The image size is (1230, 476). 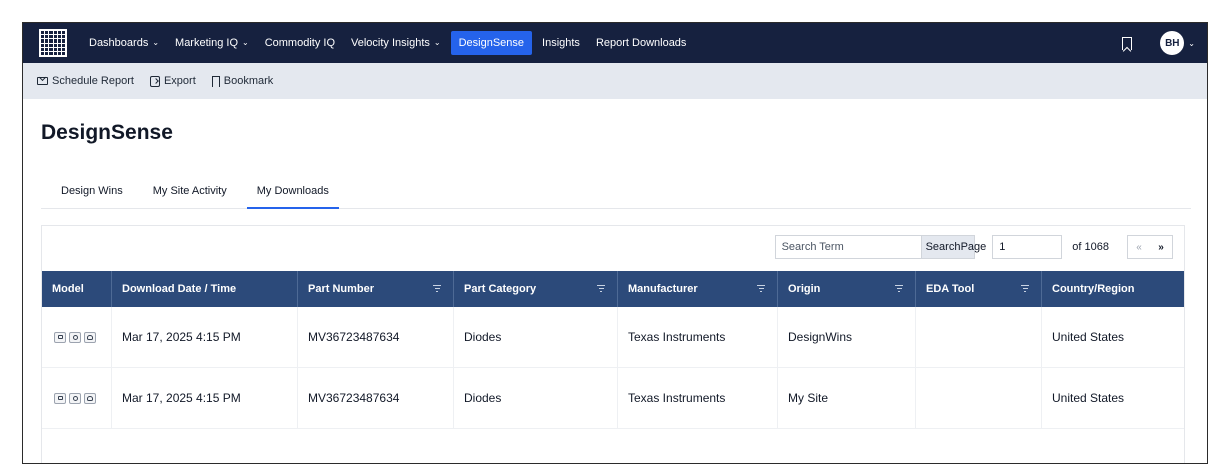 I want to click on nav-insights: Insights, so click(x=561, y=43).